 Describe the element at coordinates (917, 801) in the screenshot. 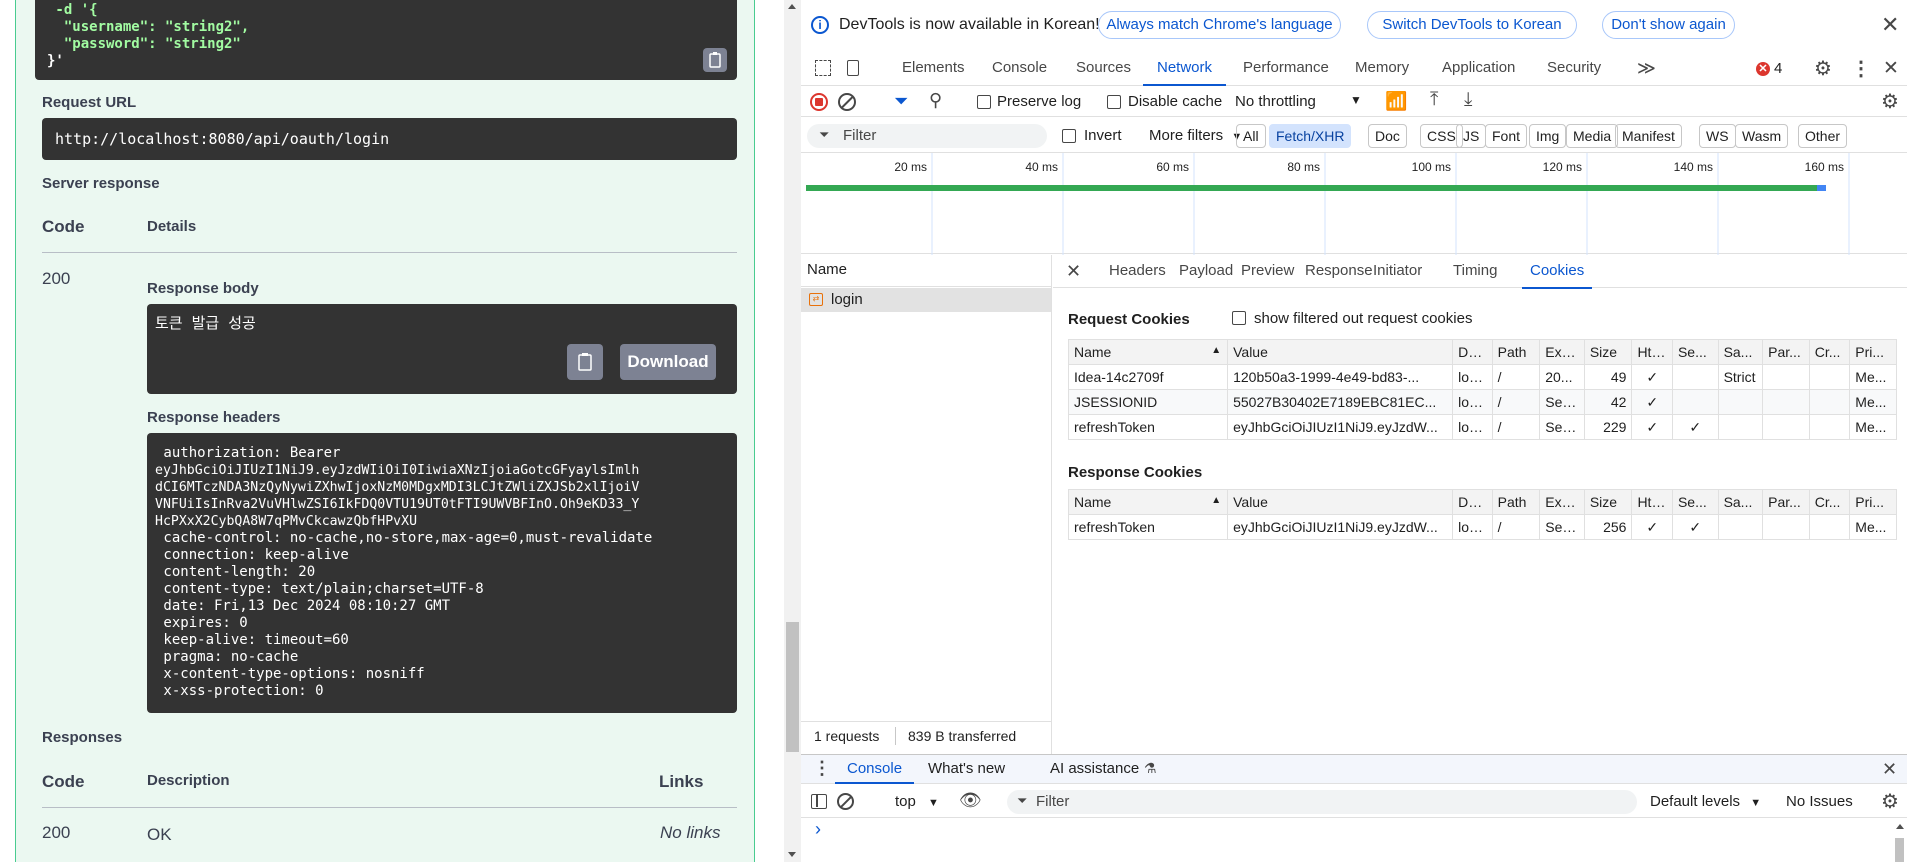

I see `context-select: top ▼` at that location.